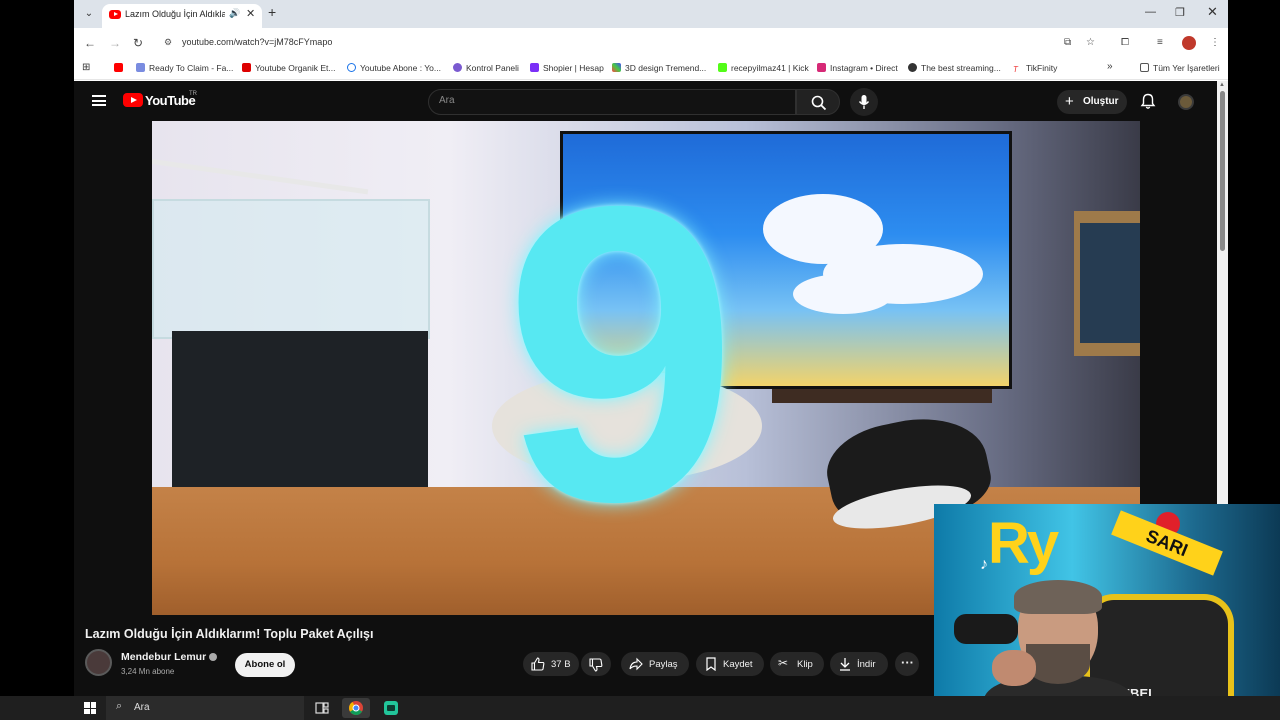 This screenshot has width=1280, height=720. Describe the element at coordinates (567, 68) in the screenshot. I see `bookmark-item: Shopier | Hesap` at that location.